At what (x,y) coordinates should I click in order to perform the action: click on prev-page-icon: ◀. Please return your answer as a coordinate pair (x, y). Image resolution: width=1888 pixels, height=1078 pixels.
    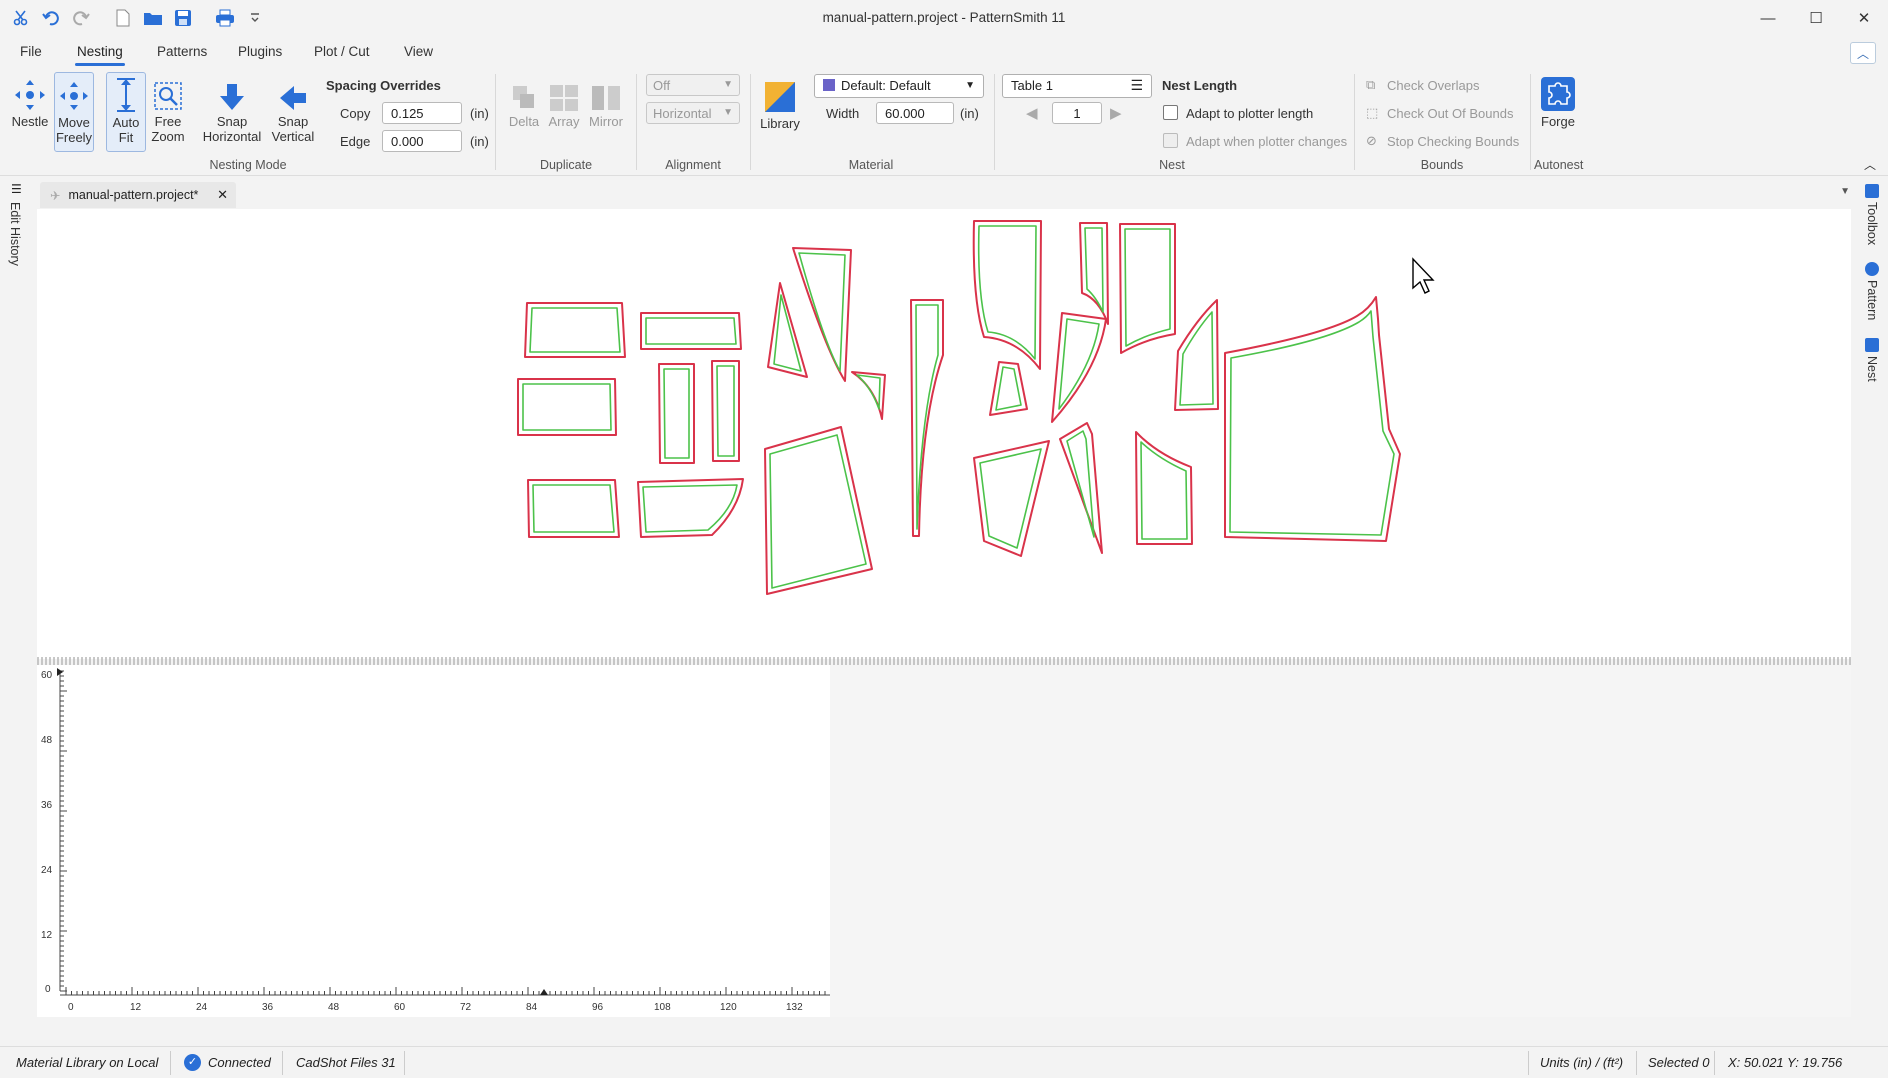
    Looking at the image, I should click on (1032, 113).